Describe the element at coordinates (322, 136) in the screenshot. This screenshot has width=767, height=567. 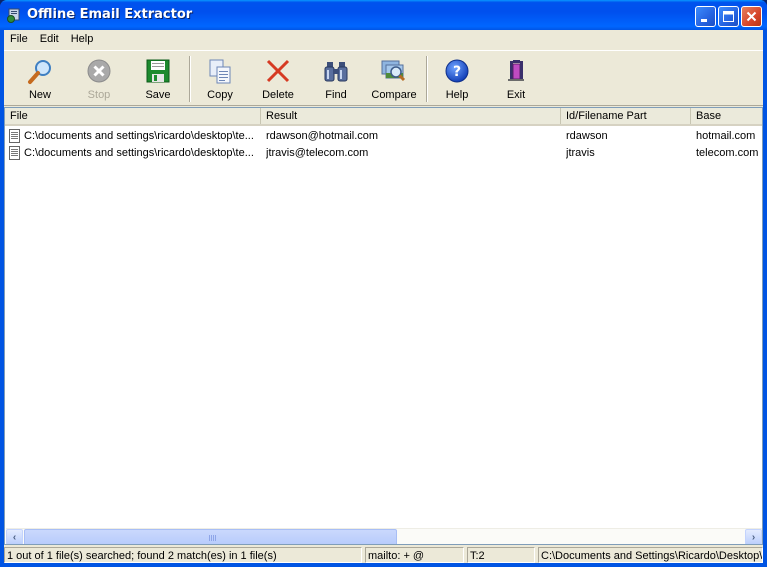
I see `cell-result: rdawson@hotmail.com` at that location.